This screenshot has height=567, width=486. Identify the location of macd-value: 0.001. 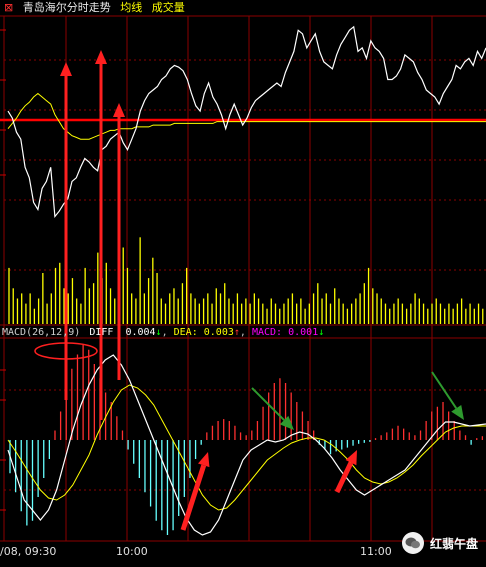
(303, 332).